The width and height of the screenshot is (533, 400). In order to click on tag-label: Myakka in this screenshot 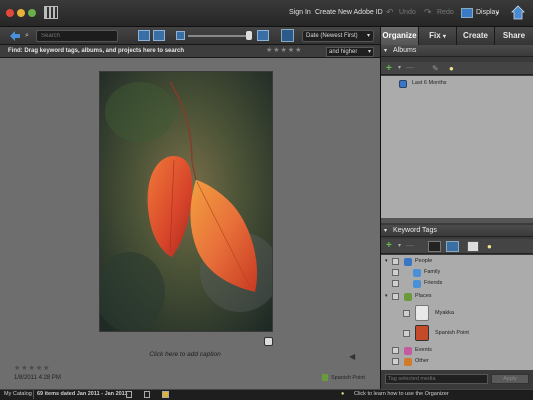, I will do `click(444, 313)`.